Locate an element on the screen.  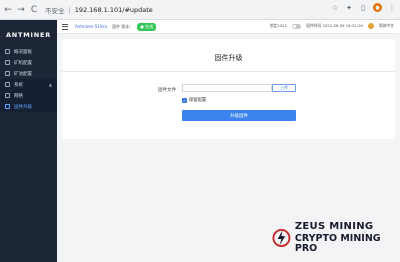
chevron-up-icon: ▲ is located at coordinates (50, 84).